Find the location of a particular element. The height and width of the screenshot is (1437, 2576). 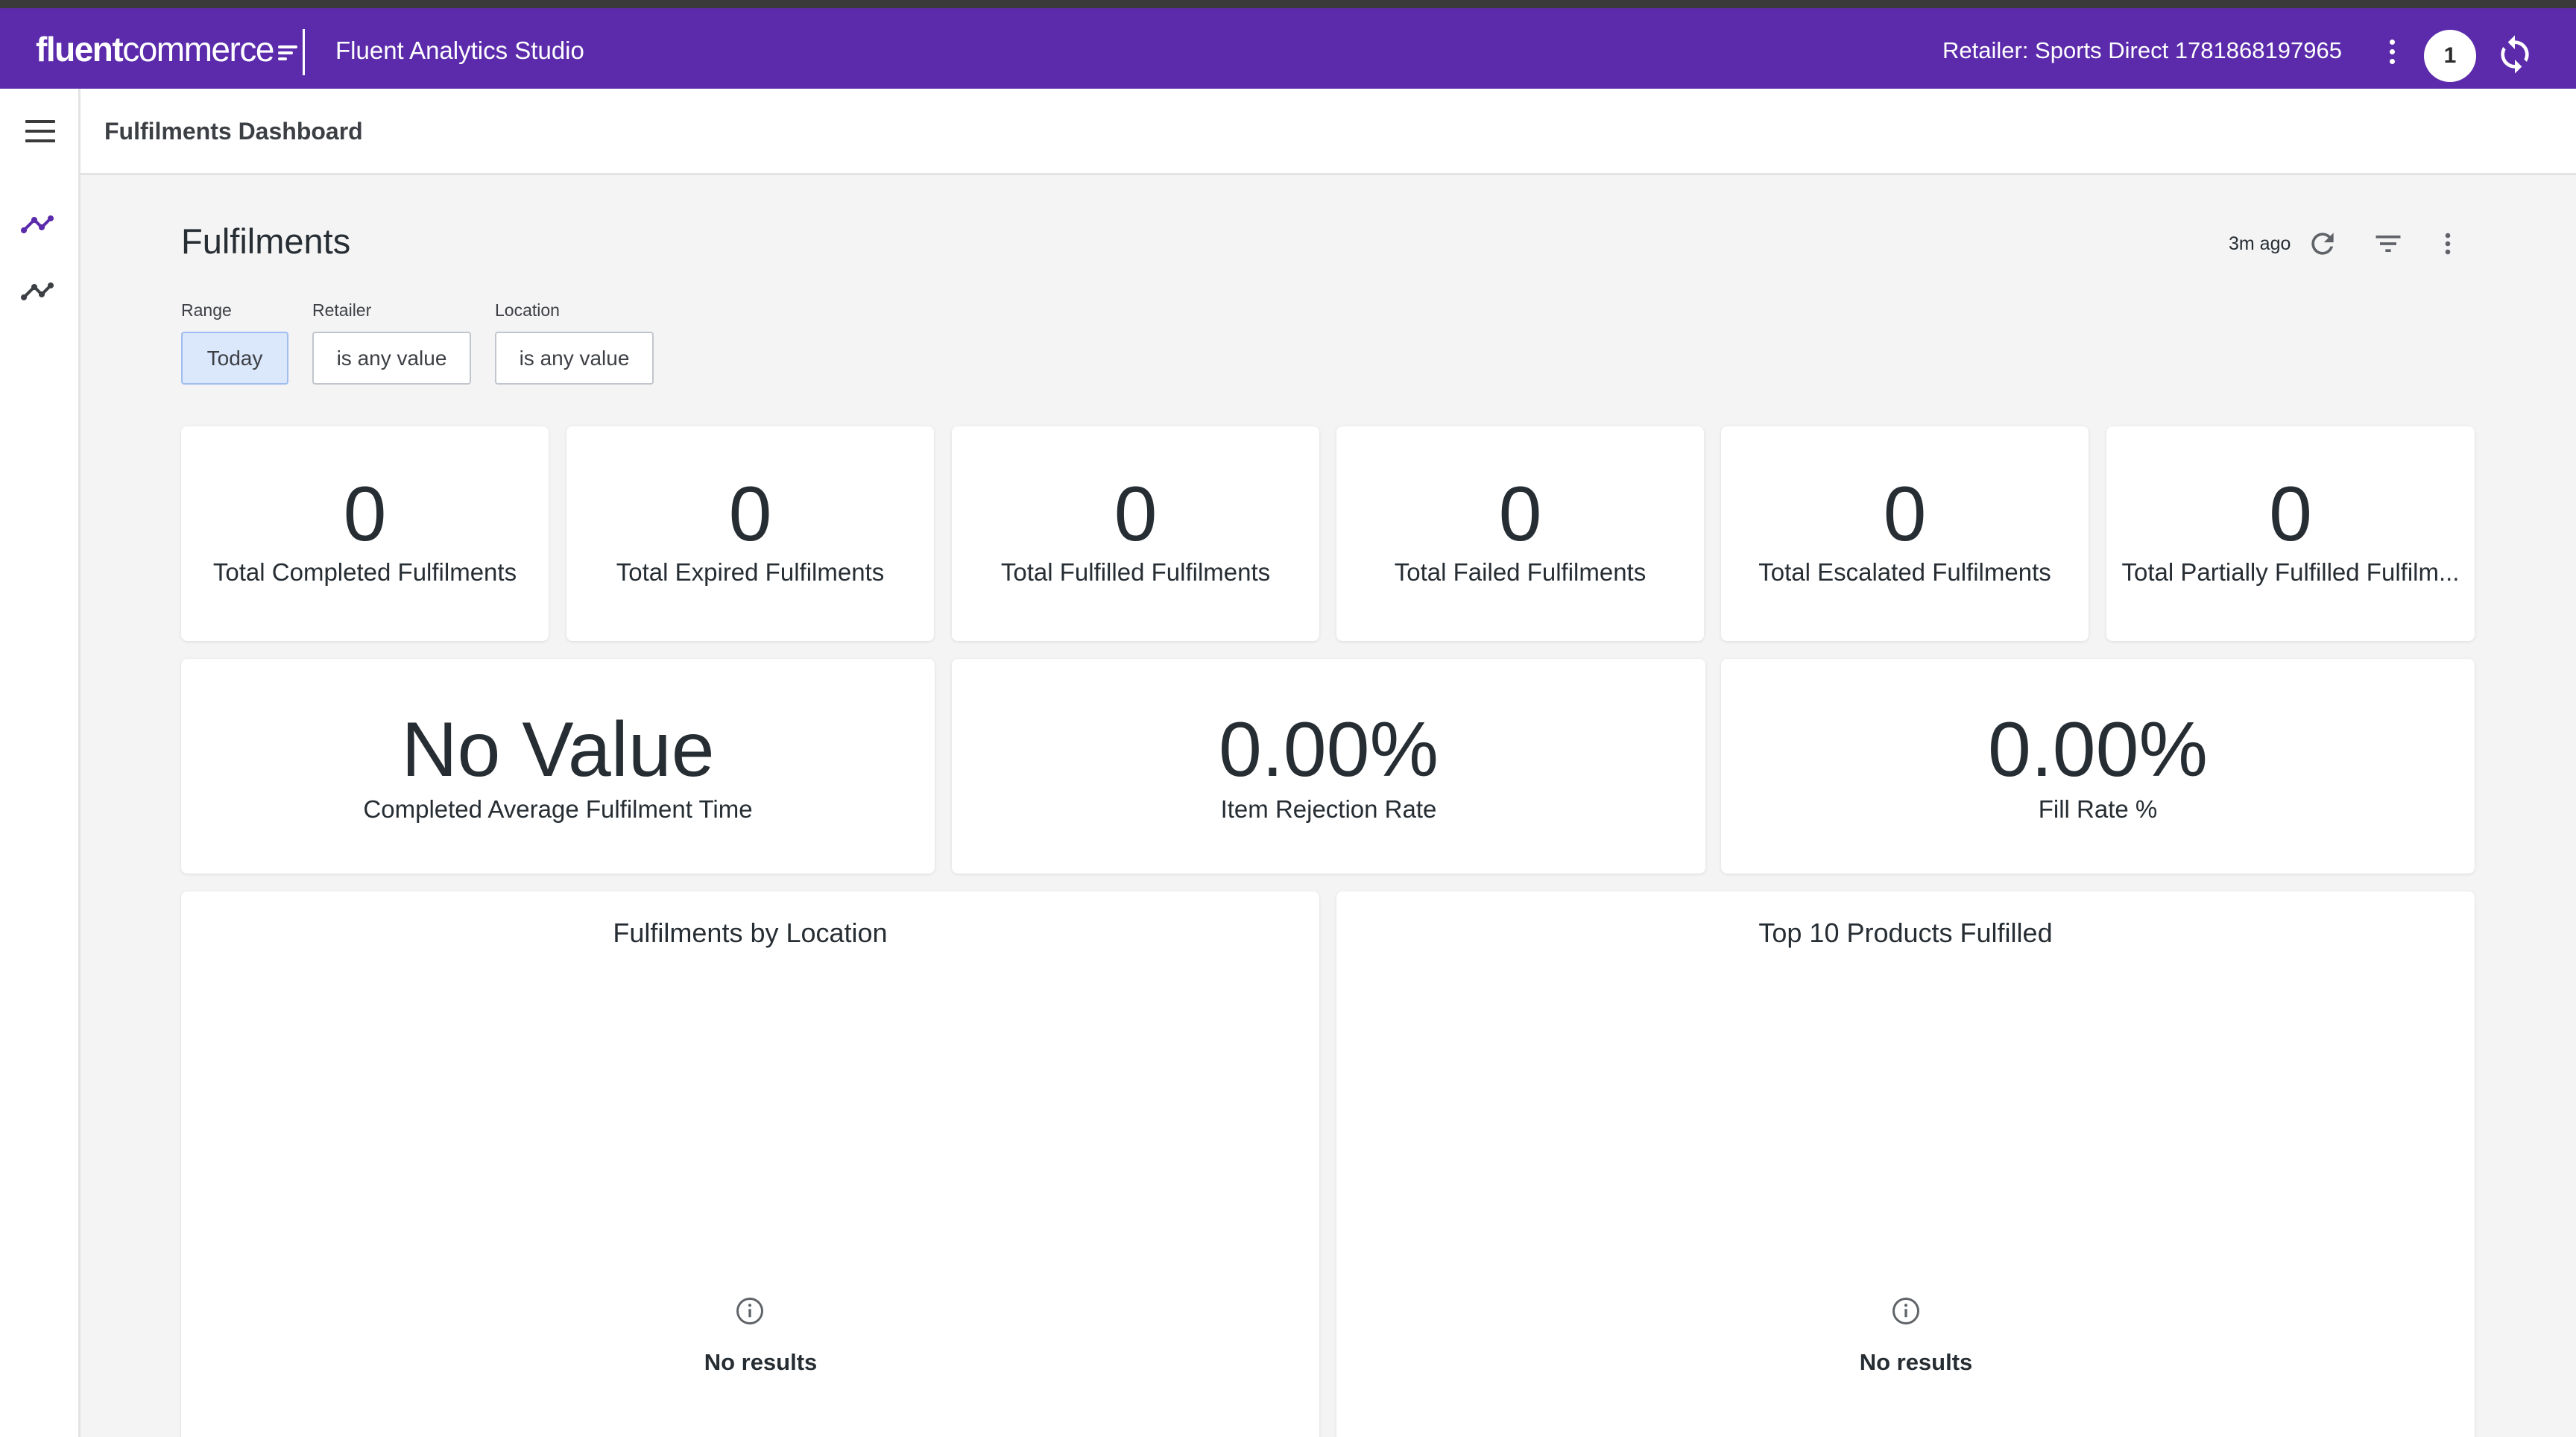

kpi-label: Item Rejection Rate is located at coordinates (1328, 809).